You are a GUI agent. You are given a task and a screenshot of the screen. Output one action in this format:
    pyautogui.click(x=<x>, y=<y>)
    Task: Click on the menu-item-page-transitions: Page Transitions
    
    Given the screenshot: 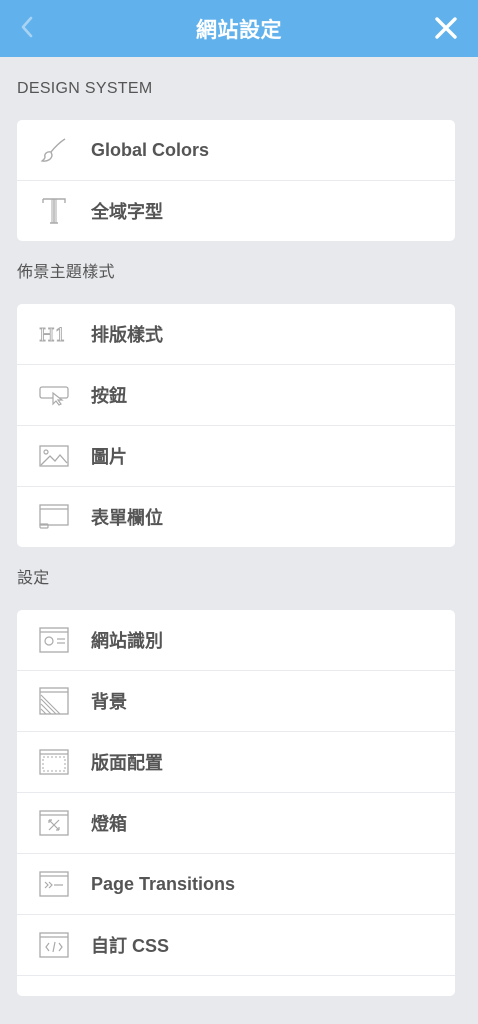 What is the action you would take?
    pyautogui.click(x=236, y=884)
    